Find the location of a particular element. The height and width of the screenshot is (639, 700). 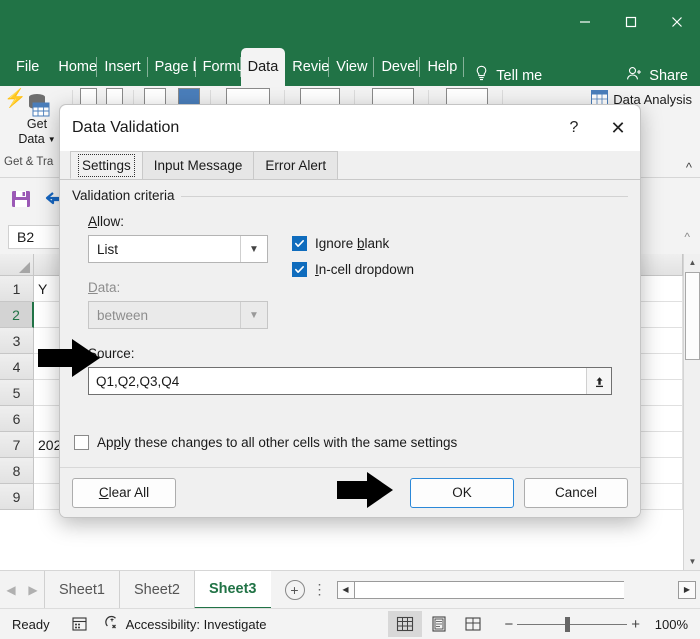

horizontal-scroll-track is located at coordinates (489, 589).